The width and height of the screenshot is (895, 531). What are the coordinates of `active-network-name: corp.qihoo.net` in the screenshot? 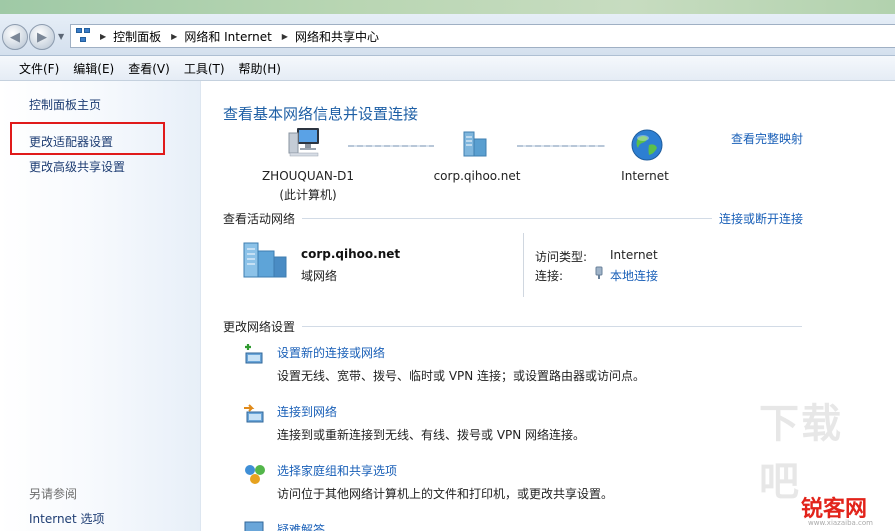 It's located at (351, 254).